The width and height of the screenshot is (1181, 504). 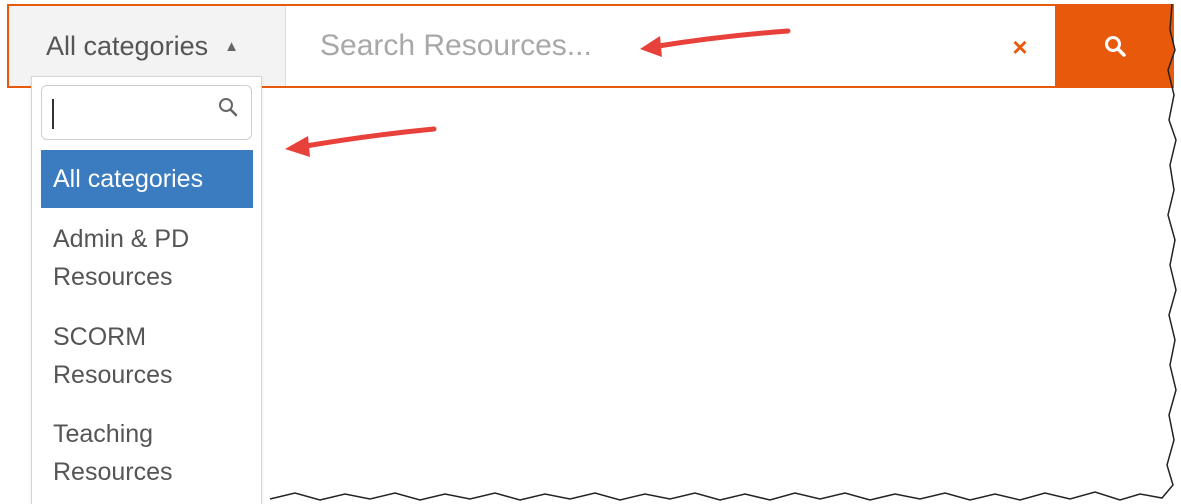 I want to click on dropdown-item-teaching-resources: Teaching Resources, so click(x=147, y=453).